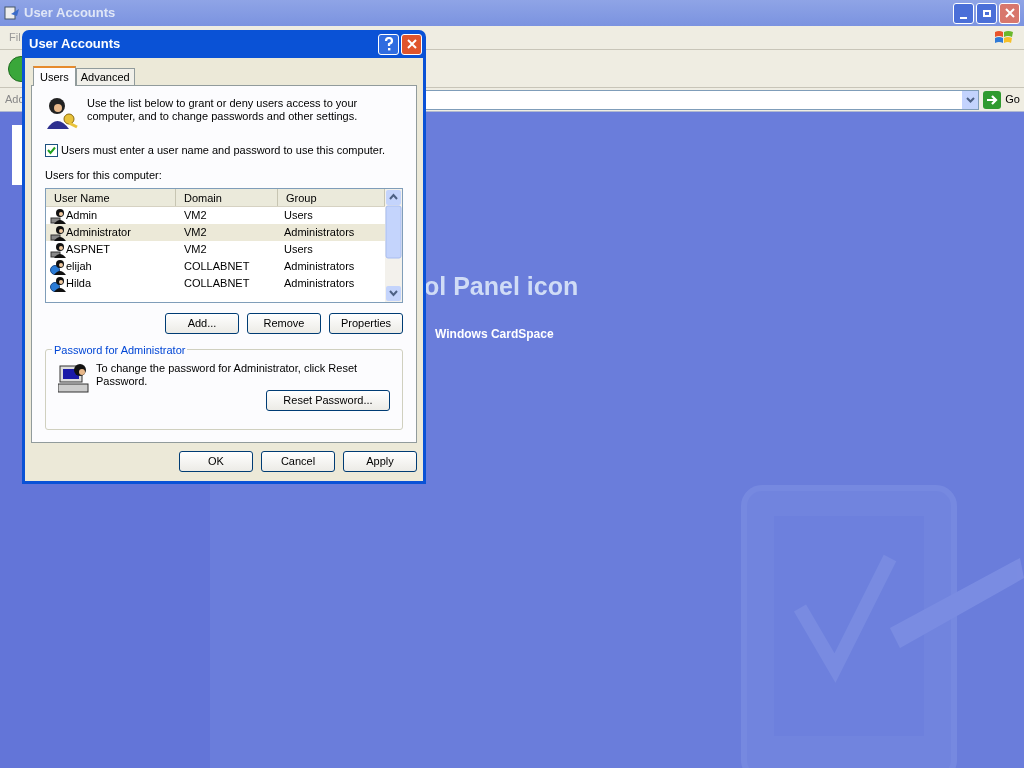 This screenshot has width=1024, height=768. What do you see at coordinates (104, 175) in the screenshot?
I see `list-label: Users for this computer:` at bounding box center [104, 175].